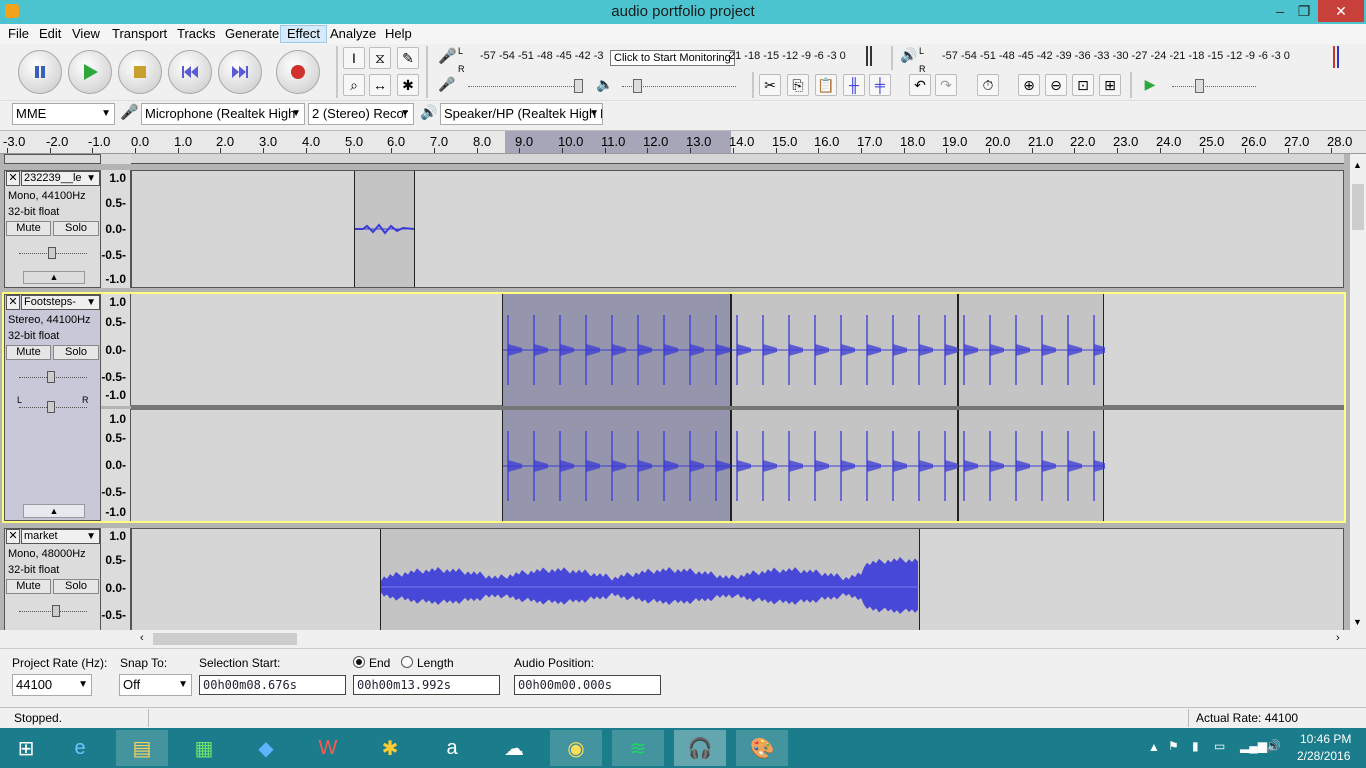 This screenshot has width=1366, height=768. What do you see at coordinates (139, 34) in the screenshot?
I see `menu-transport: Transport` at bounding box center [139, 34].